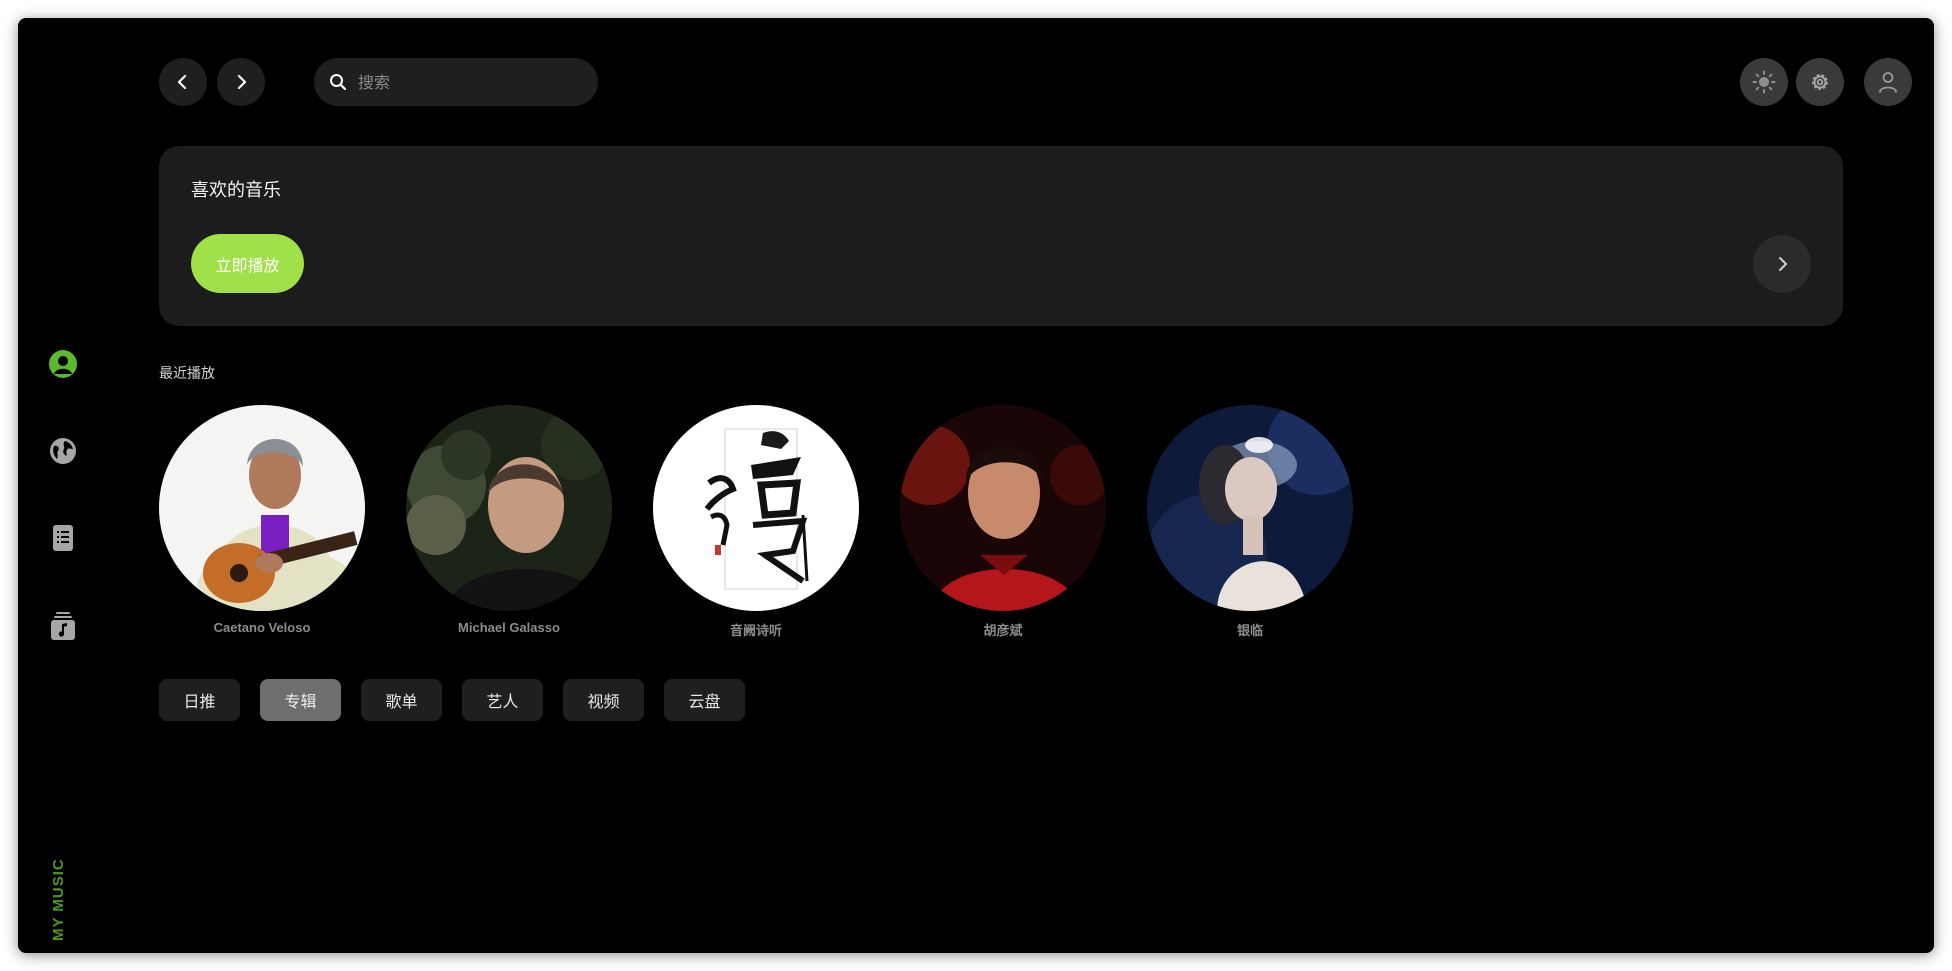  I want to click on artist-name: 胡彦斌, so click(1003, 630).